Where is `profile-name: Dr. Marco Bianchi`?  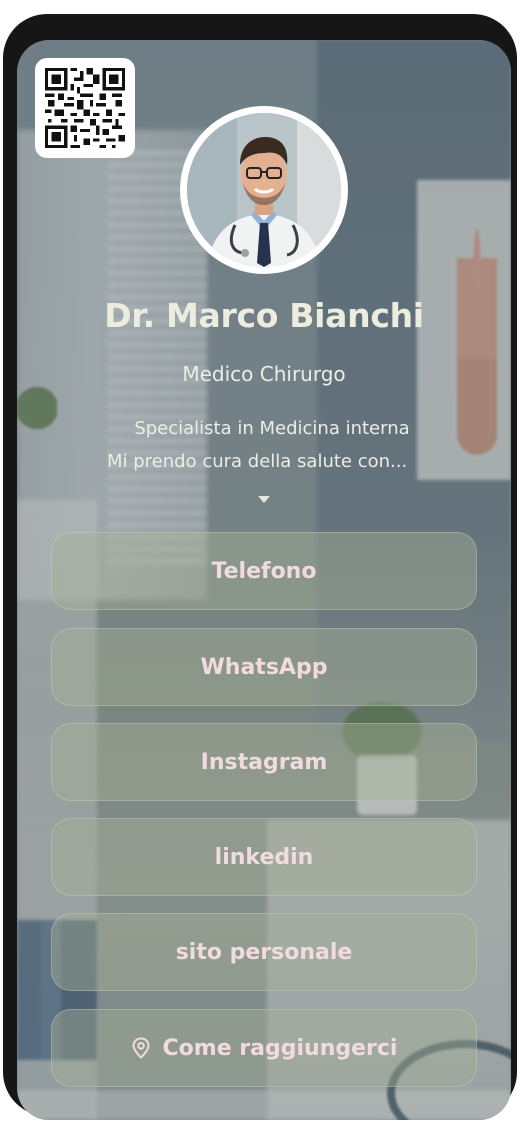
profile-name: Dr. Marco Bianchi is located at coordinates (264, 315).